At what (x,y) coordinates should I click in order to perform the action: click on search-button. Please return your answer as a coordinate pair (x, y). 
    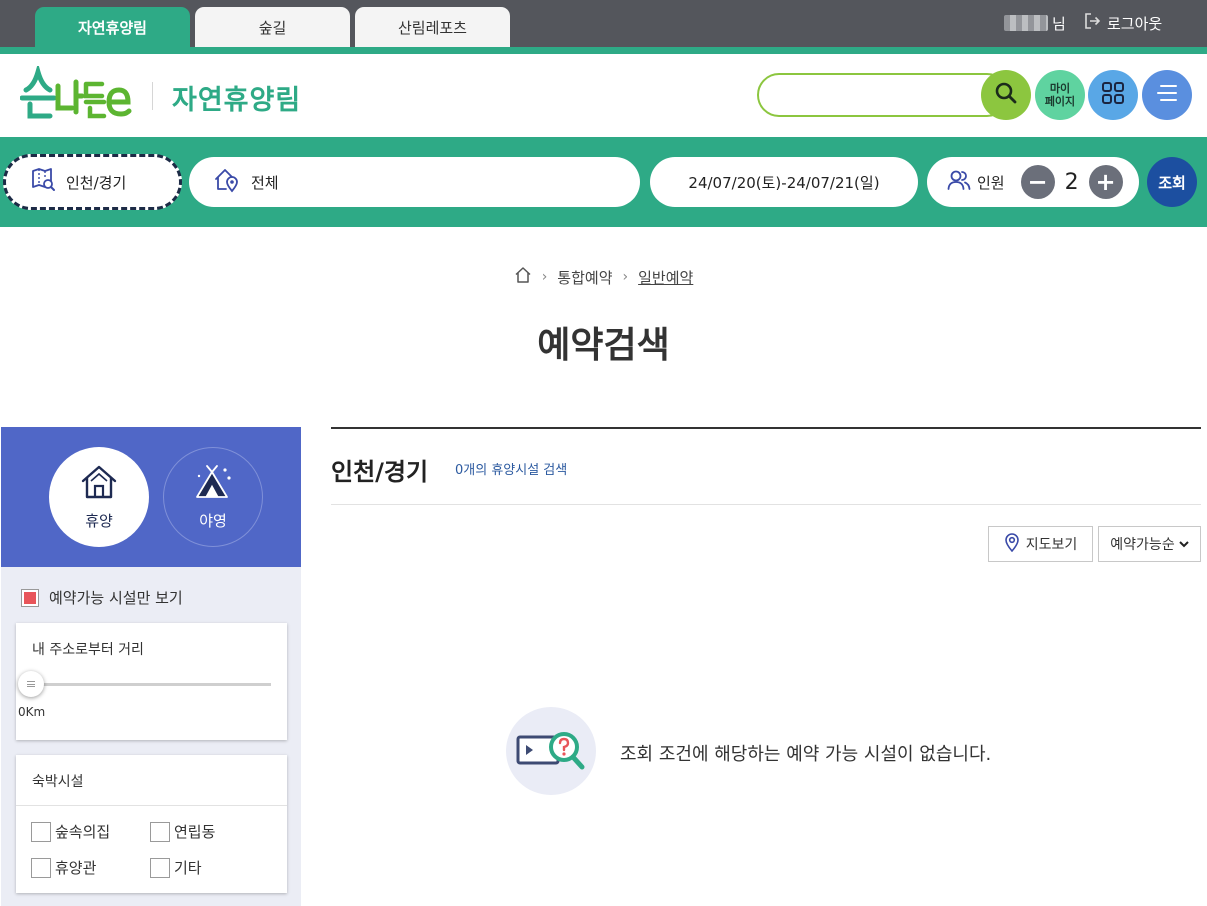
    Looking at the image, I should click on (1006, 95).